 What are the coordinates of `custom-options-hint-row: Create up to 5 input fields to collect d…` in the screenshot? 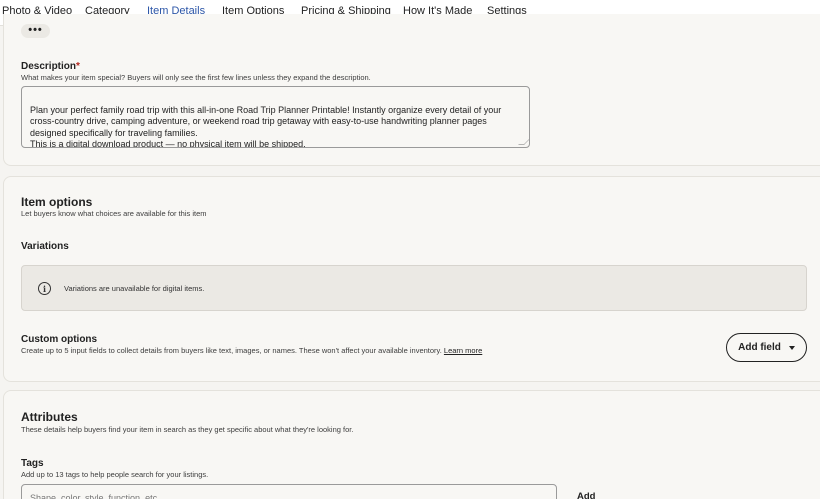 It's located at (251, 350).